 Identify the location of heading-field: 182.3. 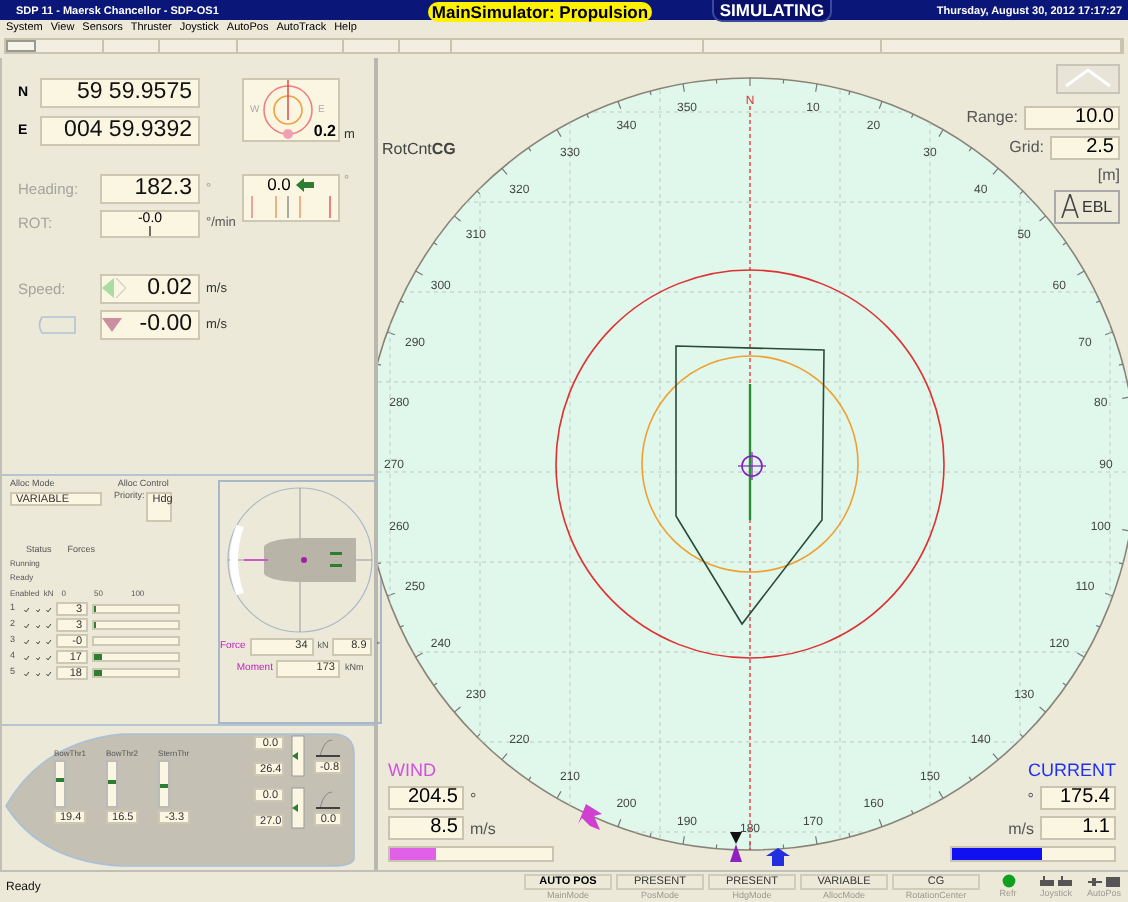
(150, 188).